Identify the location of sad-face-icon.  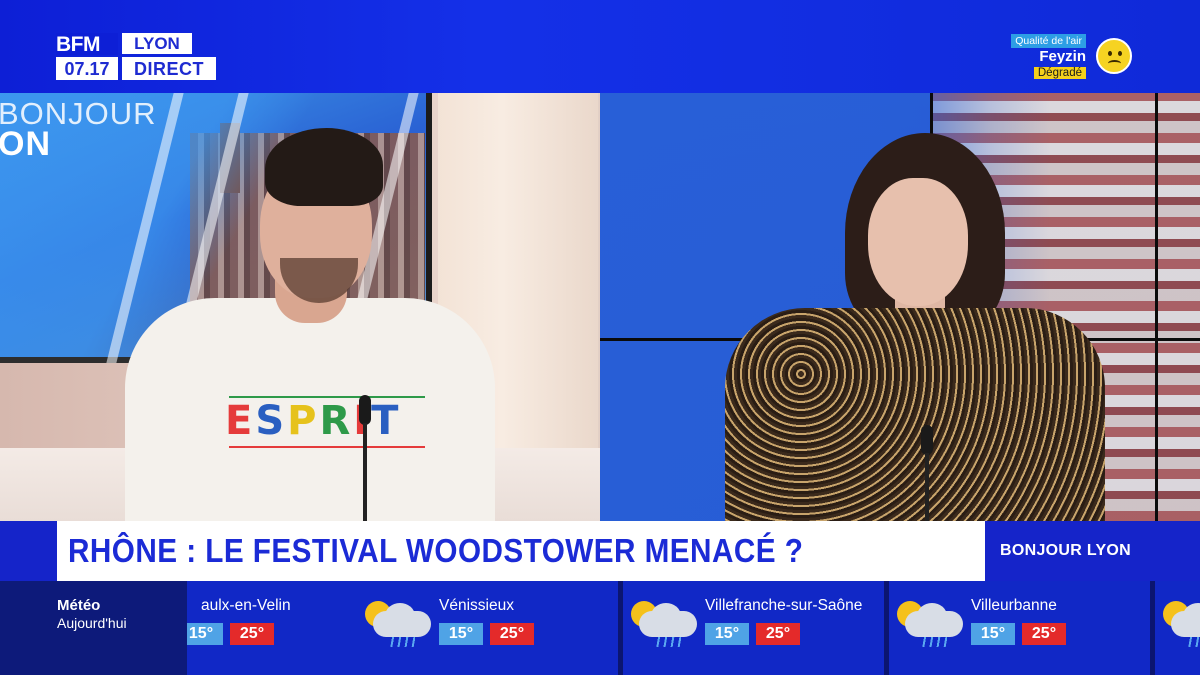
(1114, 56).